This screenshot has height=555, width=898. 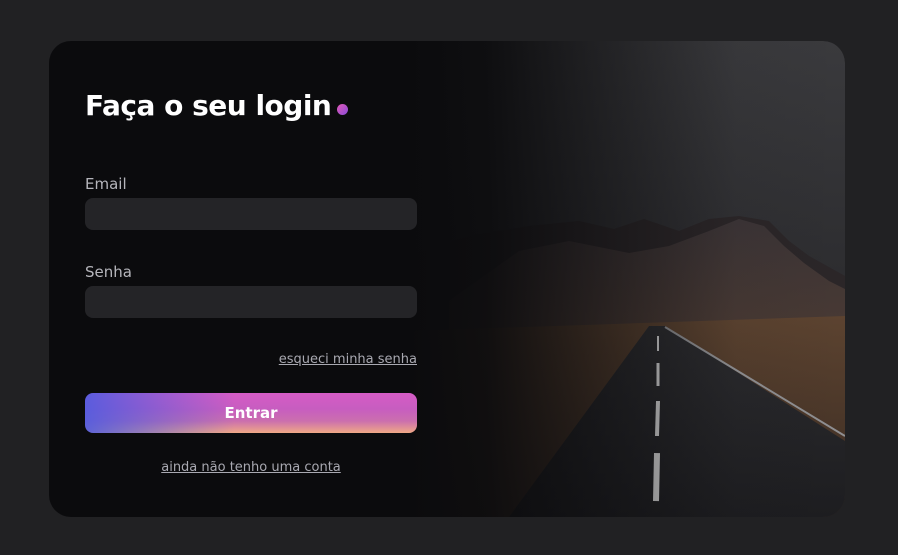 I want to click on password-field, so click(x=251, y=302).